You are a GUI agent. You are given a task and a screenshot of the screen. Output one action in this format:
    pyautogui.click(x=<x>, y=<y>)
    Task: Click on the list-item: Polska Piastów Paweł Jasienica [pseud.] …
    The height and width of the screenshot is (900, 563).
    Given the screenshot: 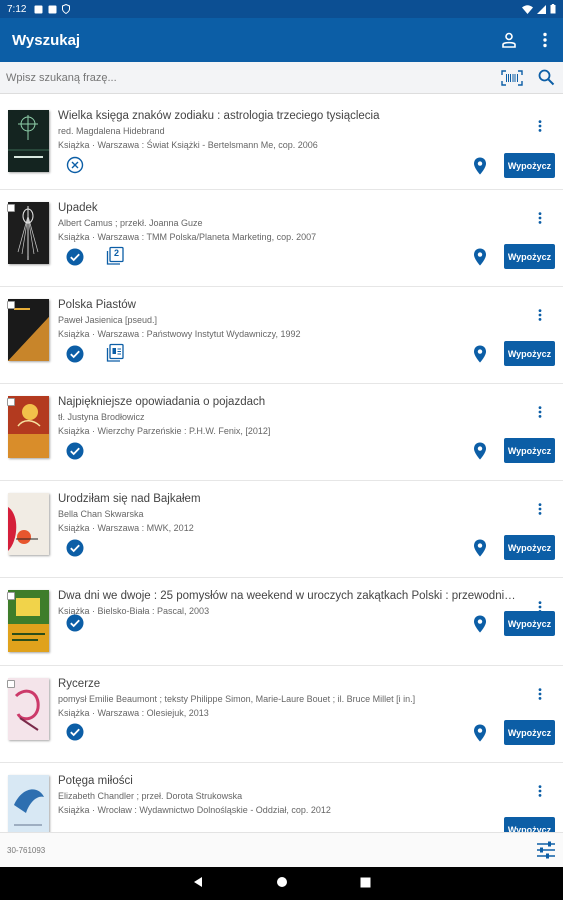 What is the action you would take?
    pyautogui.click(x=281, y=335)
    